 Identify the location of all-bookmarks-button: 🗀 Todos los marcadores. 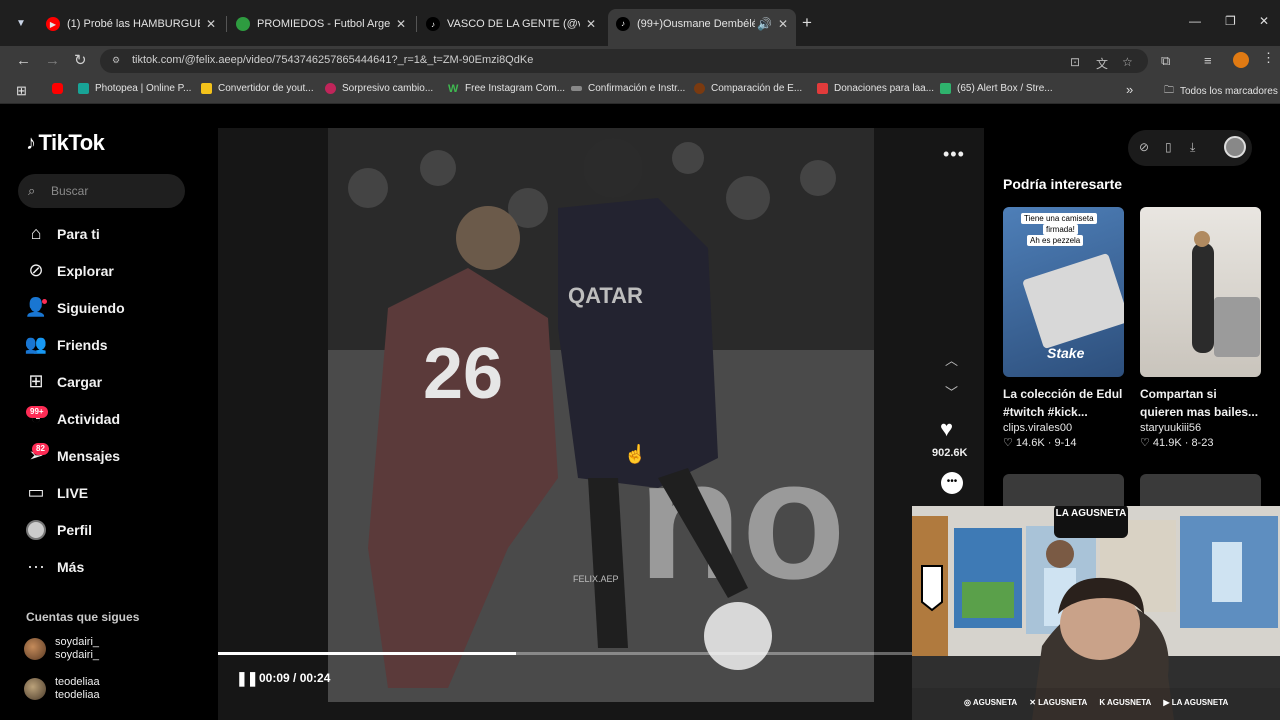
(1221, 91).